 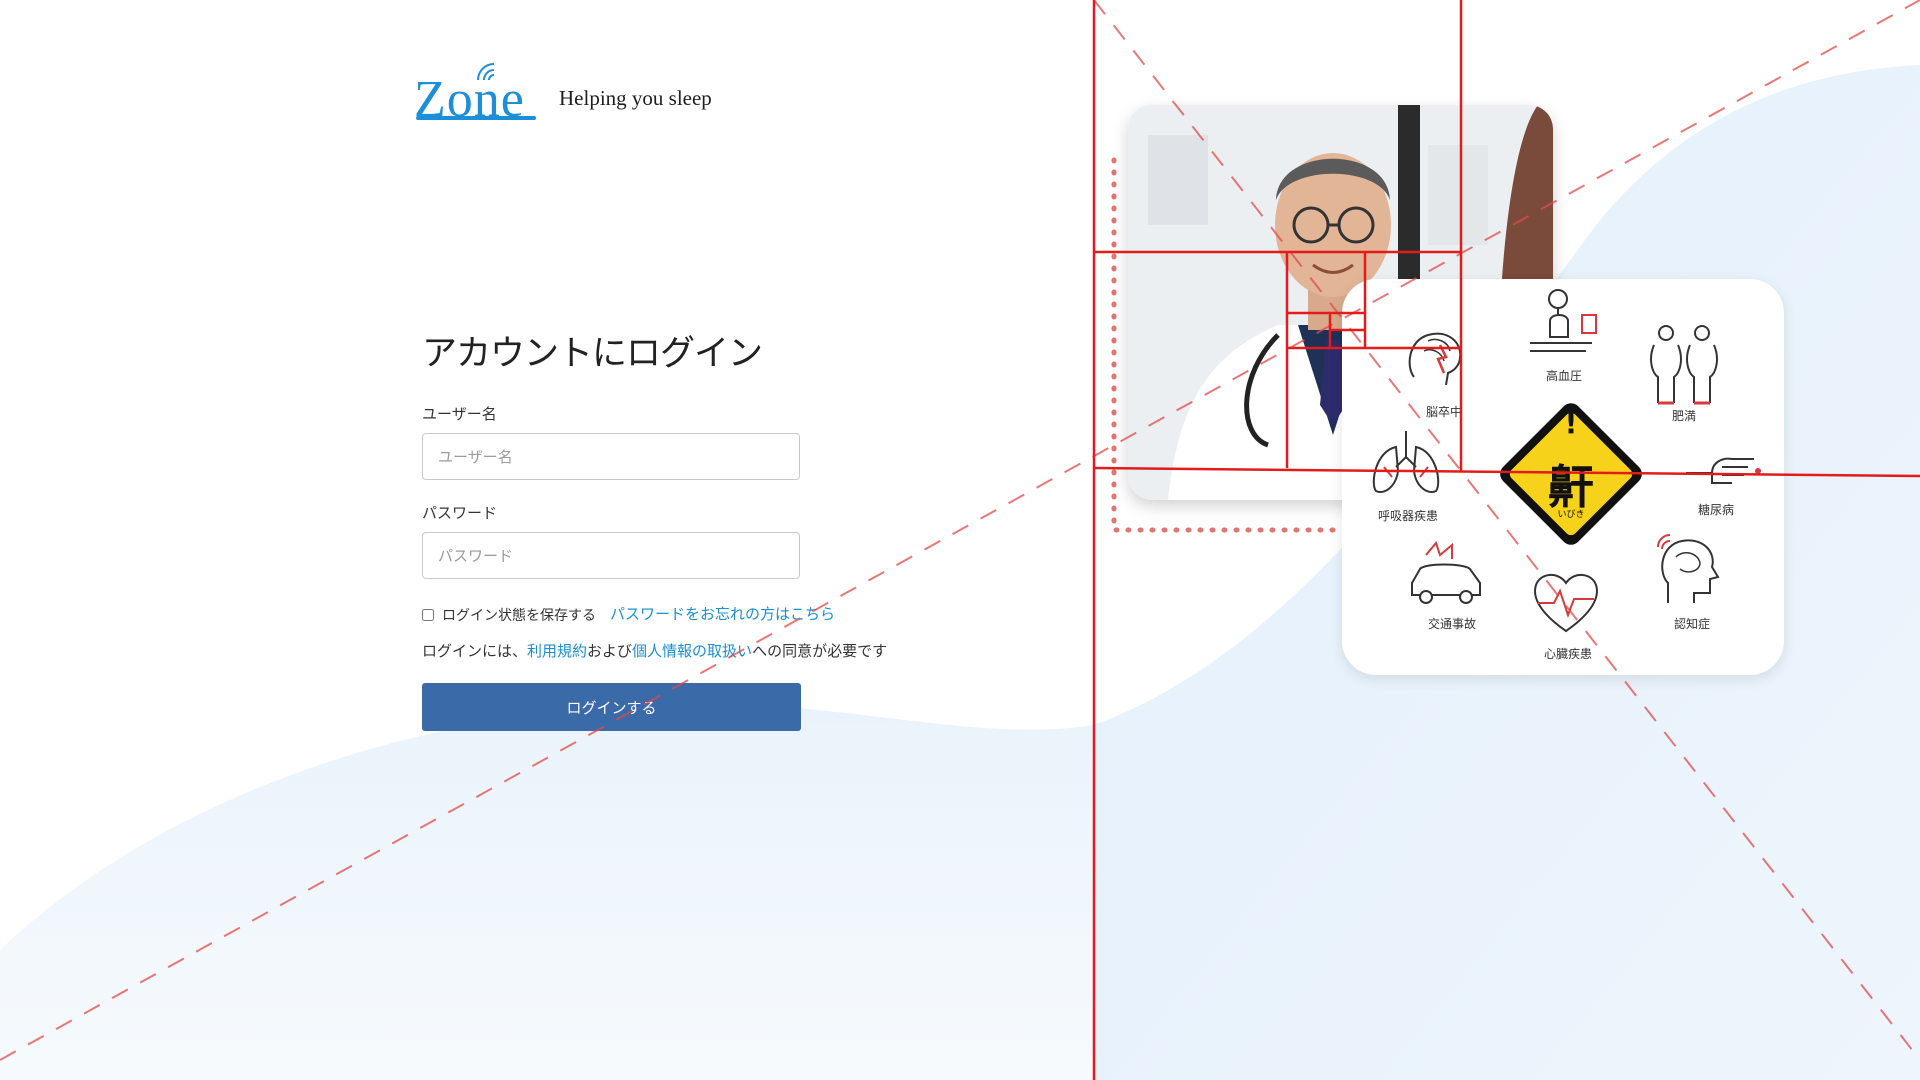 I want to click on disease-label: 高血圧, so click(x=1564, y=376).